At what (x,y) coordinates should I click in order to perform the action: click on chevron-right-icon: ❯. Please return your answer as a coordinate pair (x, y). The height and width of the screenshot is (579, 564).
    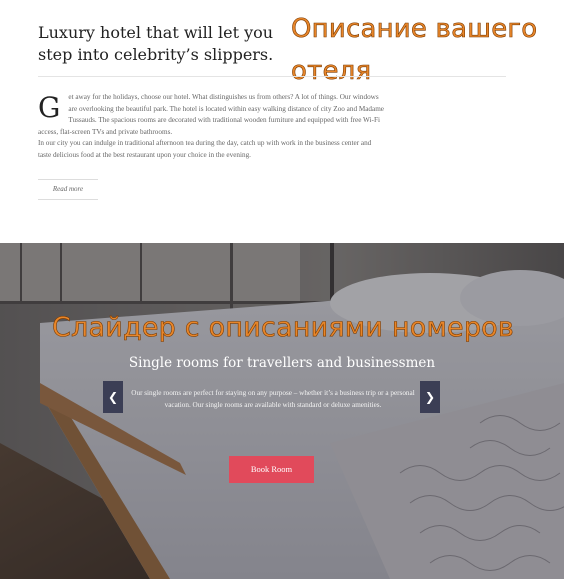
    Looking at the image, I should click on (430, 397).